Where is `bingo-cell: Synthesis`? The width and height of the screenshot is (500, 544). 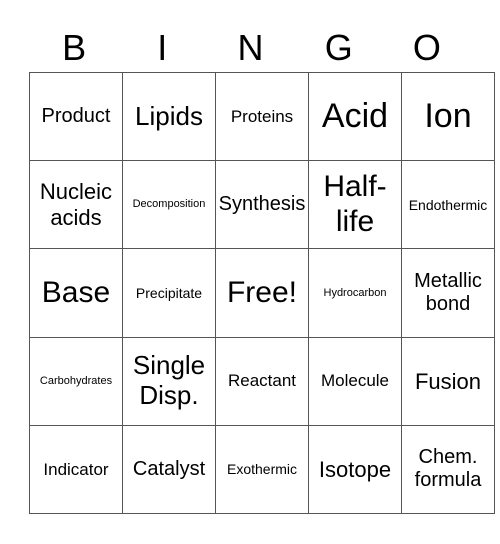
bingo-cell: Synthesis is located at coordinates (262, 205).